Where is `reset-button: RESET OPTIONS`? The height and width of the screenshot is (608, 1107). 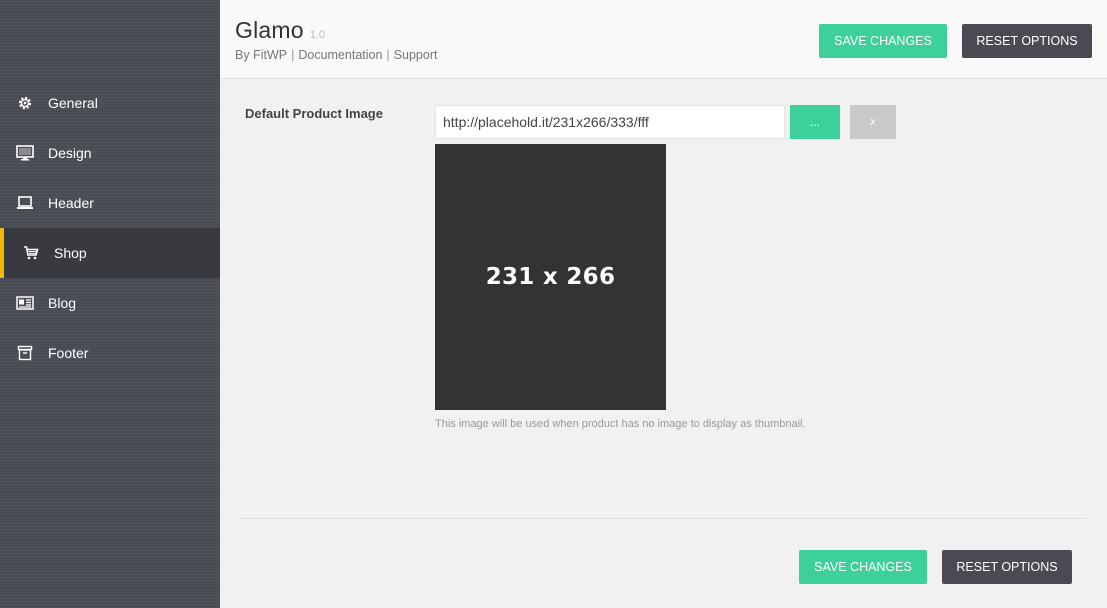 reset-button: RESET OPTIONS is located at coordinates (1027, 41).